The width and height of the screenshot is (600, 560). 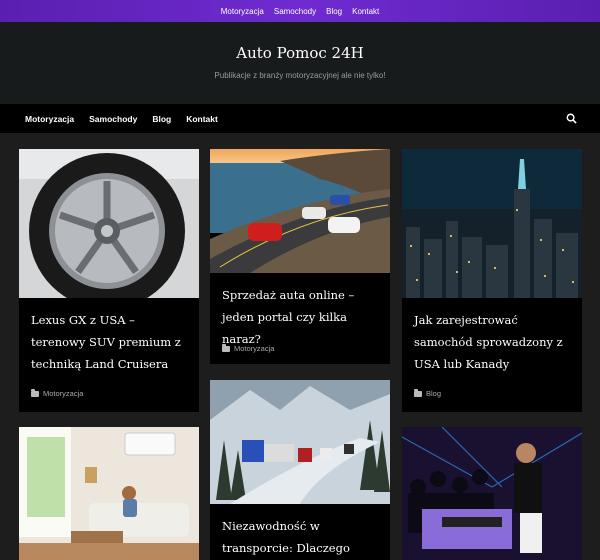 I want to click on site-title: Auto Pomoc 24H, so click(x=300, y=53).